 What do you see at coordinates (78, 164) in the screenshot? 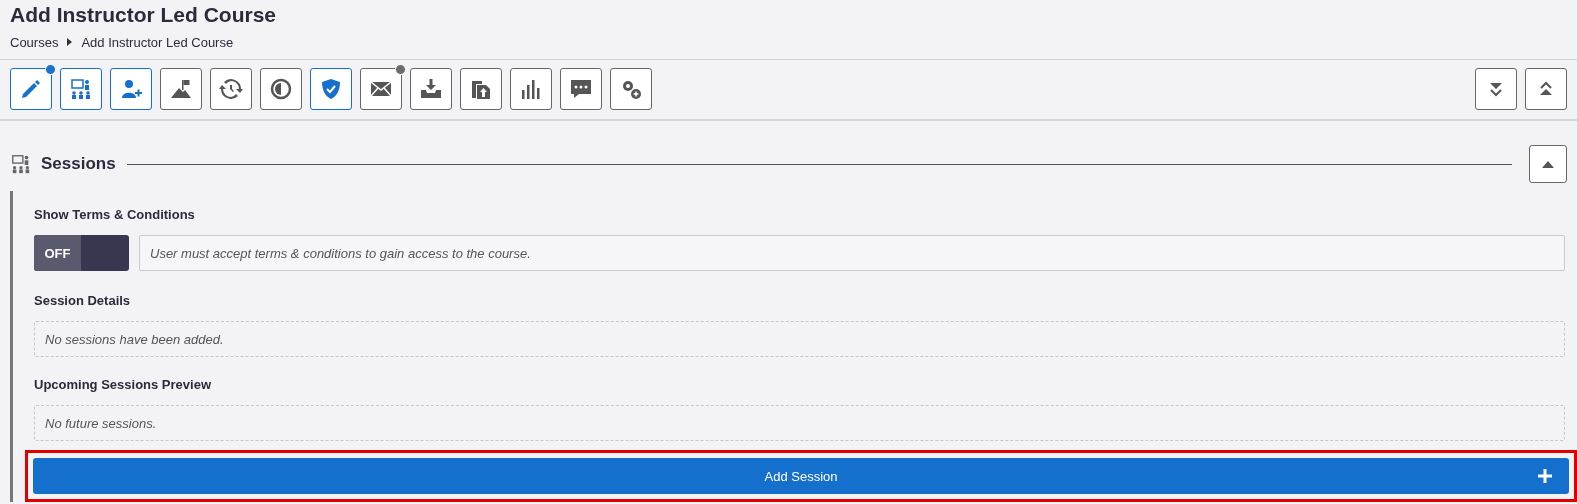
I see `section-title: Sessions` at bounding box center [78, 164].